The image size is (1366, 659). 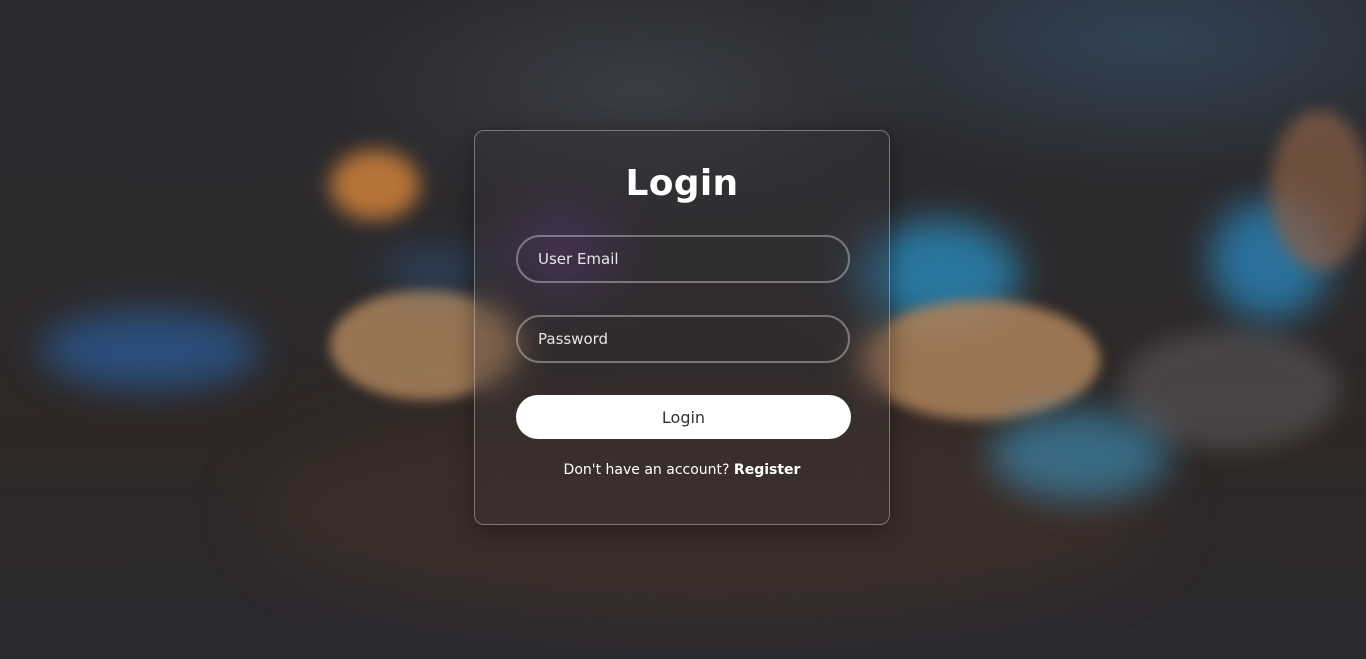 What do you see at coordinates (767, 470) in the screenshot?
I see `register-link: Register` at bounding box center [767, 470].